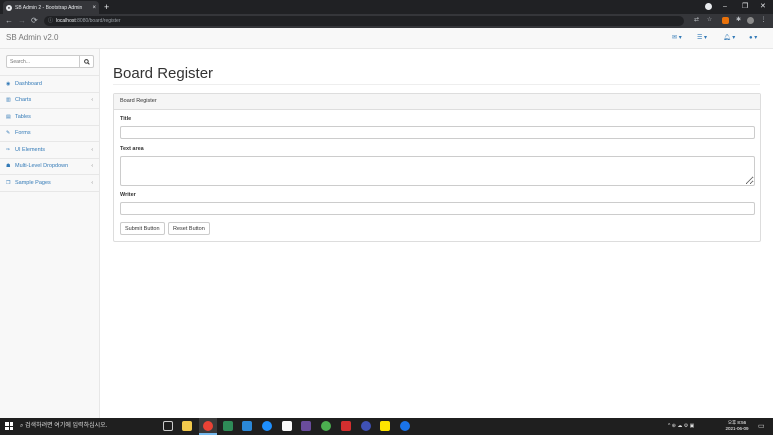 The width and height of the screenshot is (773, 435). What do you see at coordinates (28, 83) in the screenshot?
I see `sidebar-item-label: Dashboard` at bounding box center [28, 83].